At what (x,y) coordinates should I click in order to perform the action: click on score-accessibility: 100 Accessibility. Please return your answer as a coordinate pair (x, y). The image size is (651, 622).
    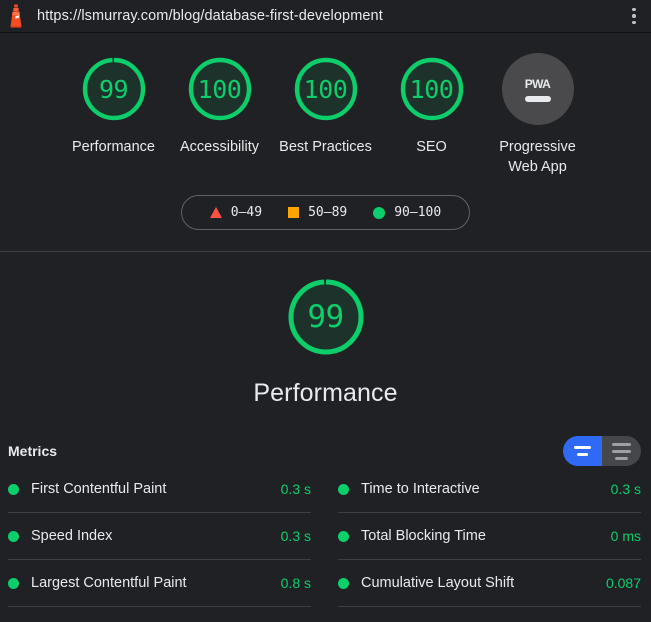
    Looking at the image, I should click on (220, 105).